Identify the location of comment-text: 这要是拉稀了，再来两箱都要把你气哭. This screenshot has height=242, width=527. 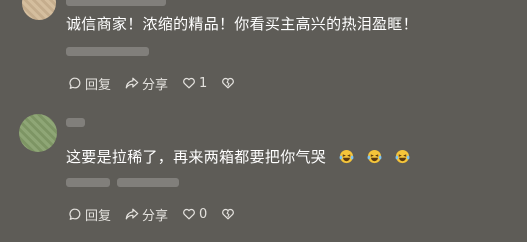
(238, 156).